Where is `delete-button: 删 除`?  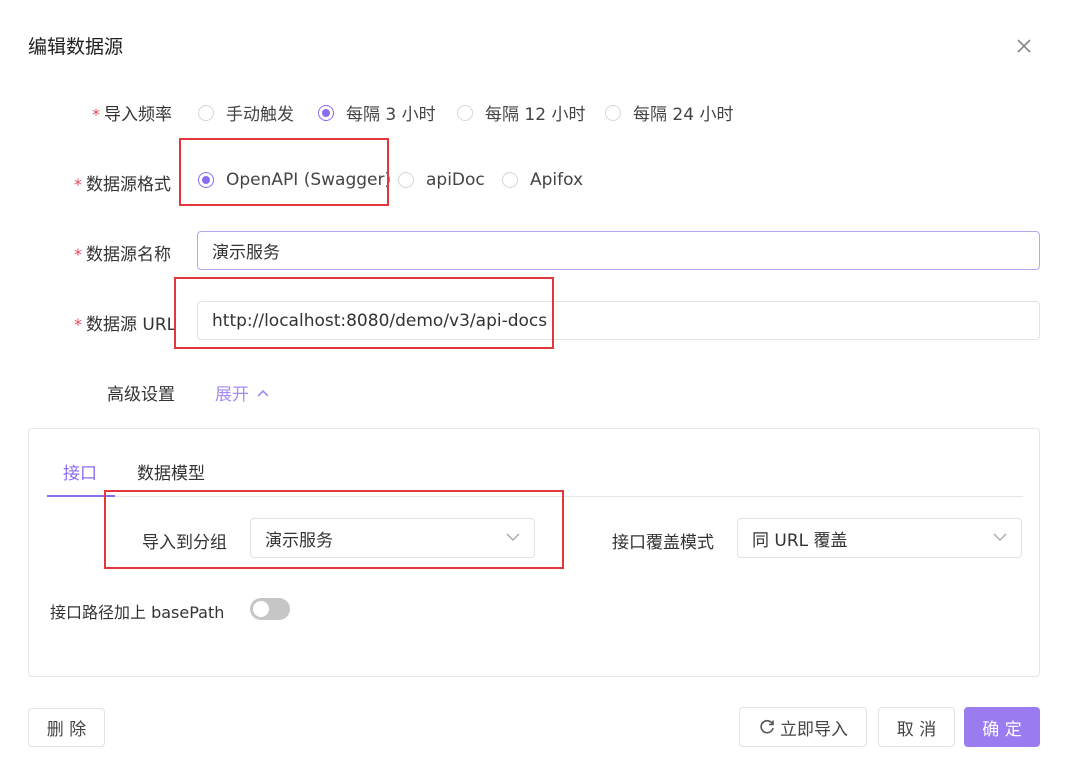 delete-button: 删 除 is located at coordinates (66, 727).